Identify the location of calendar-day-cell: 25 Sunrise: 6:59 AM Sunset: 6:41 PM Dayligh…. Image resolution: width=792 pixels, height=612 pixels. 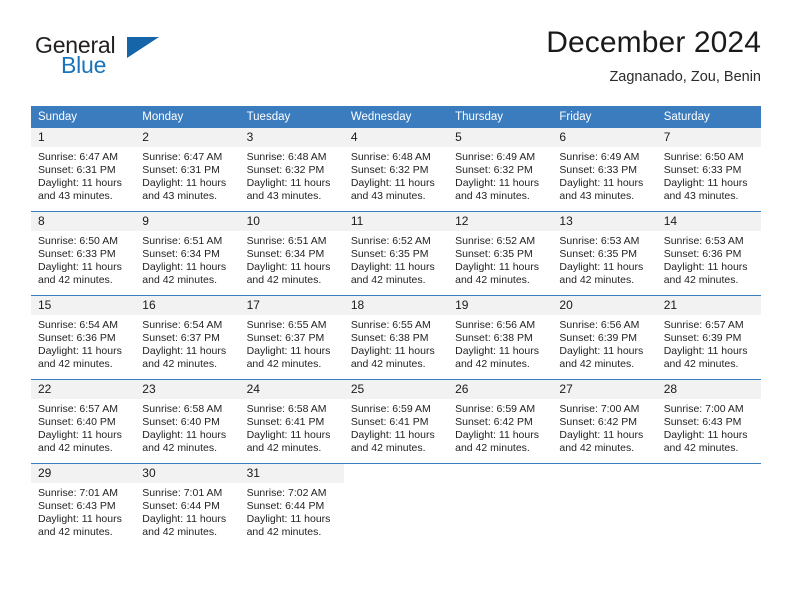
(396, 421).